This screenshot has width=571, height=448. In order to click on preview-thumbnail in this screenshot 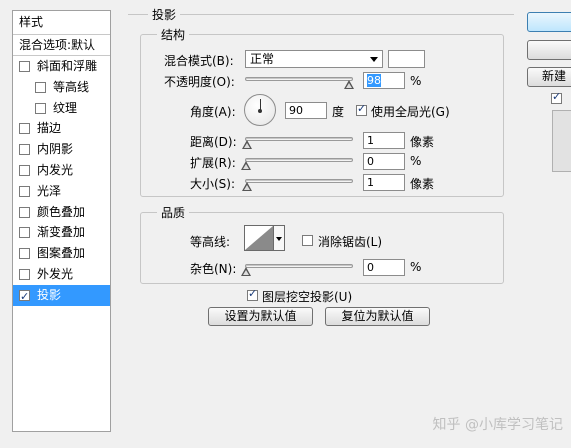, I will do `click(561, 141)`.